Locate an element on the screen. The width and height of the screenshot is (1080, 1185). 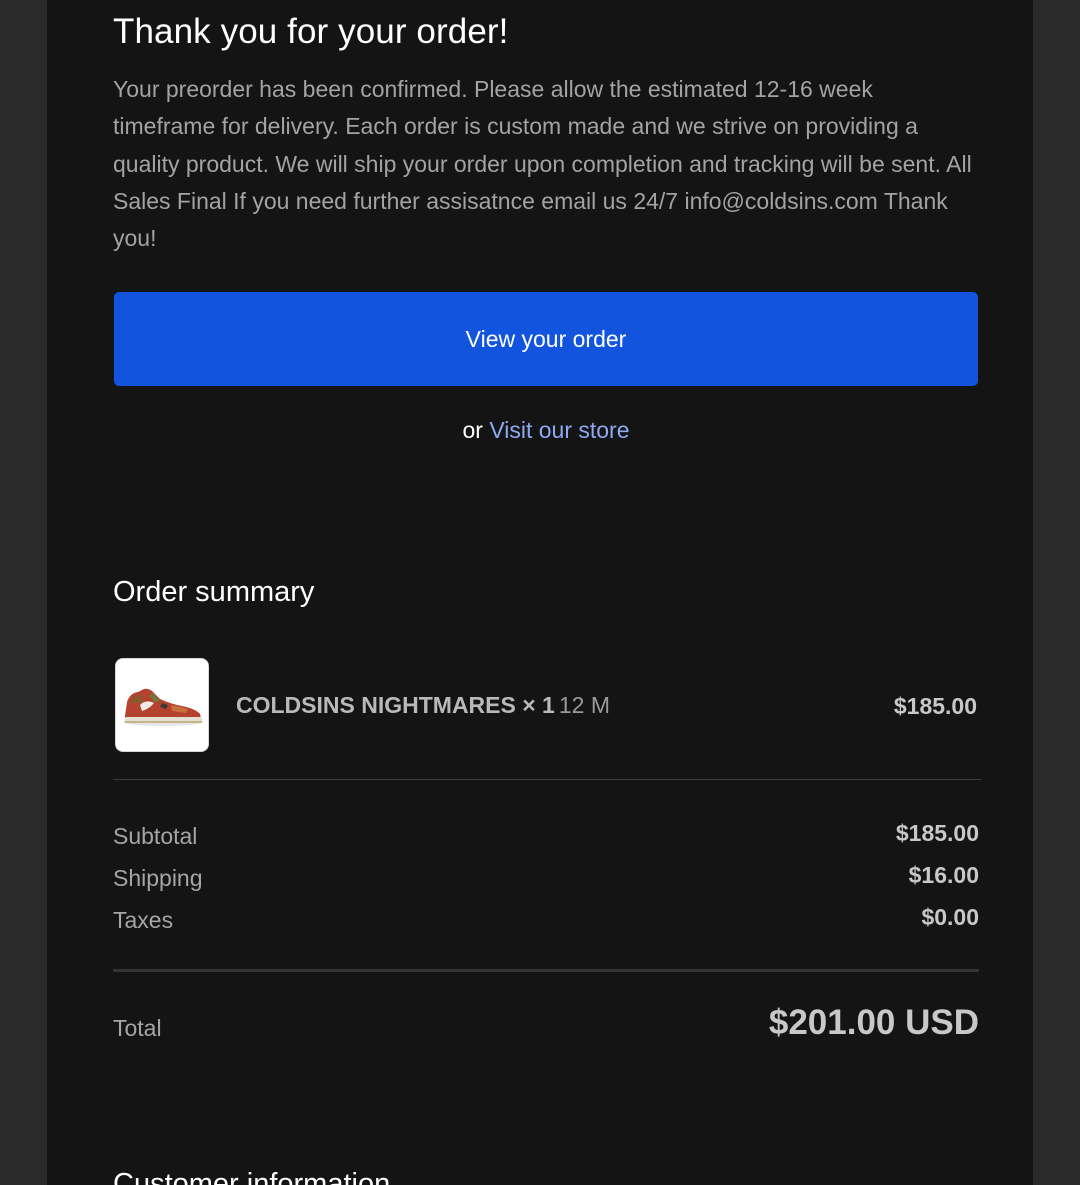
page-title: Thank you for your order! is located at coordinates (311, 31).